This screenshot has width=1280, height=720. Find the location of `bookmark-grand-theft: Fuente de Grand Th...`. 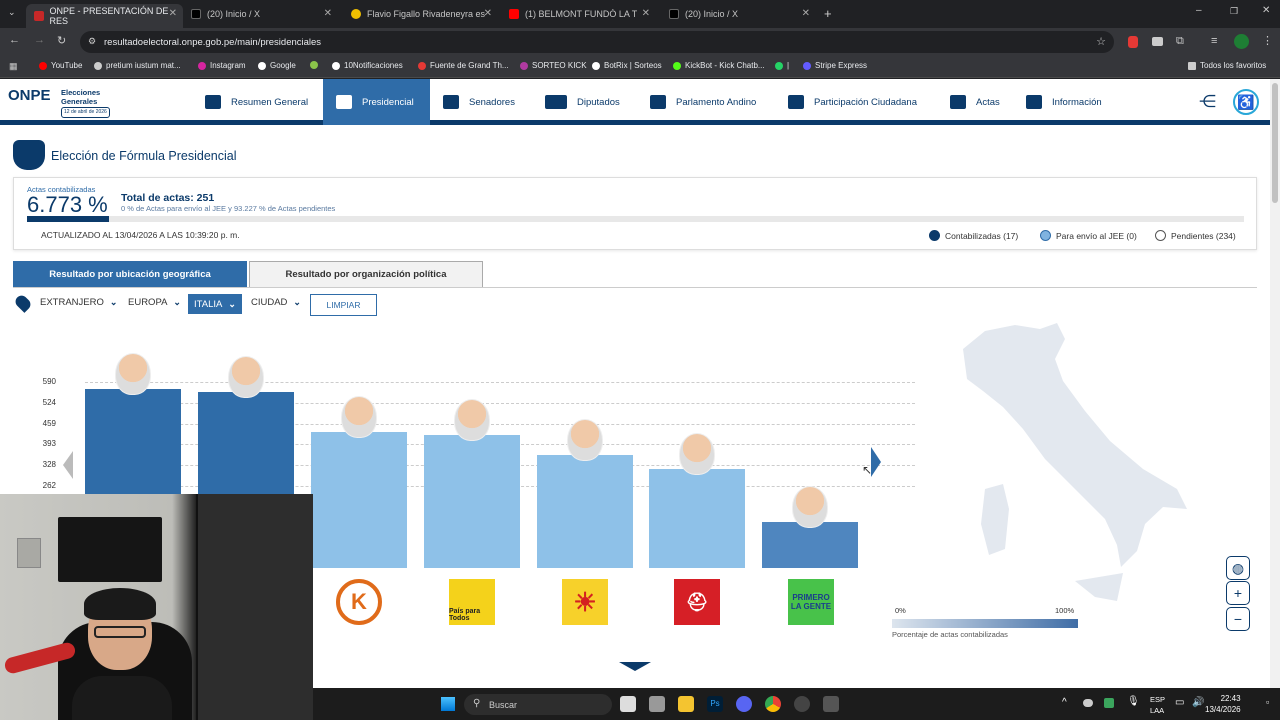

bookmark-grand-theft: Fuente de Grand Th... is located at coordinates (463, 65).